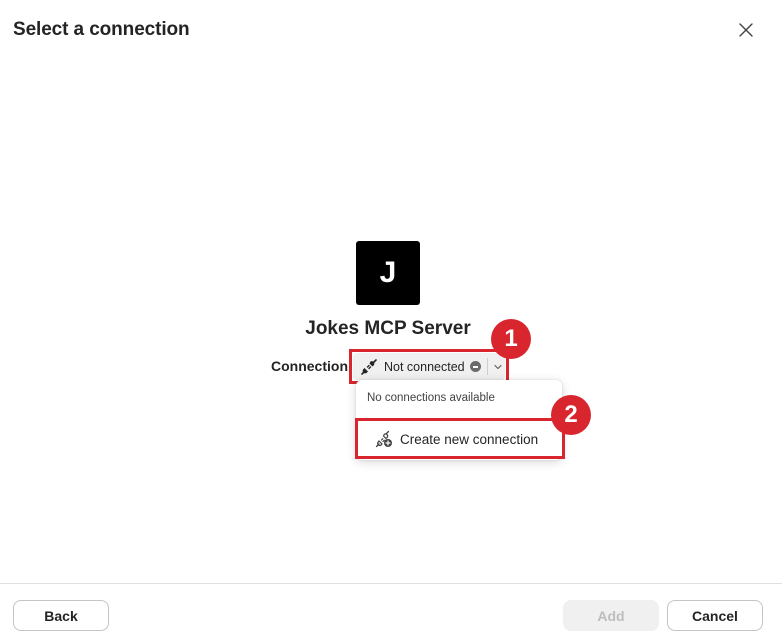  What do you see at coordinates (309, 366) in the screenshot?
I see `connection-label: Connection` at bounding box center [309, 366].